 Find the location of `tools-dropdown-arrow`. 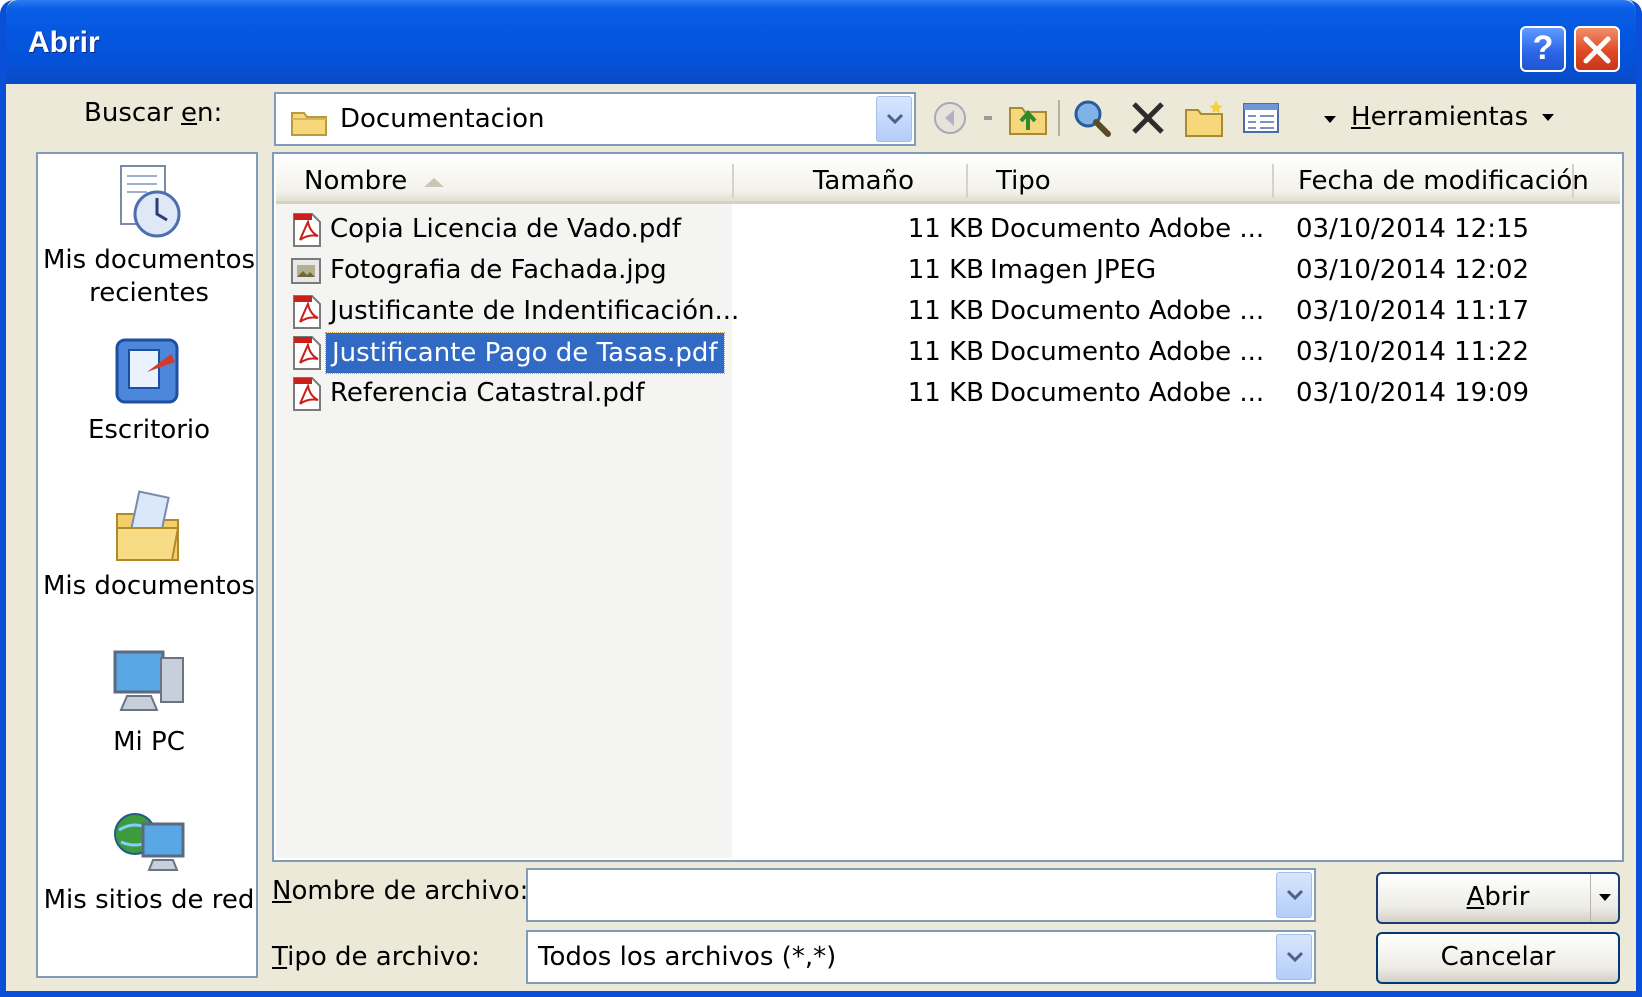

tools-dropdown-arrow is located at coordinates (1548, 117).